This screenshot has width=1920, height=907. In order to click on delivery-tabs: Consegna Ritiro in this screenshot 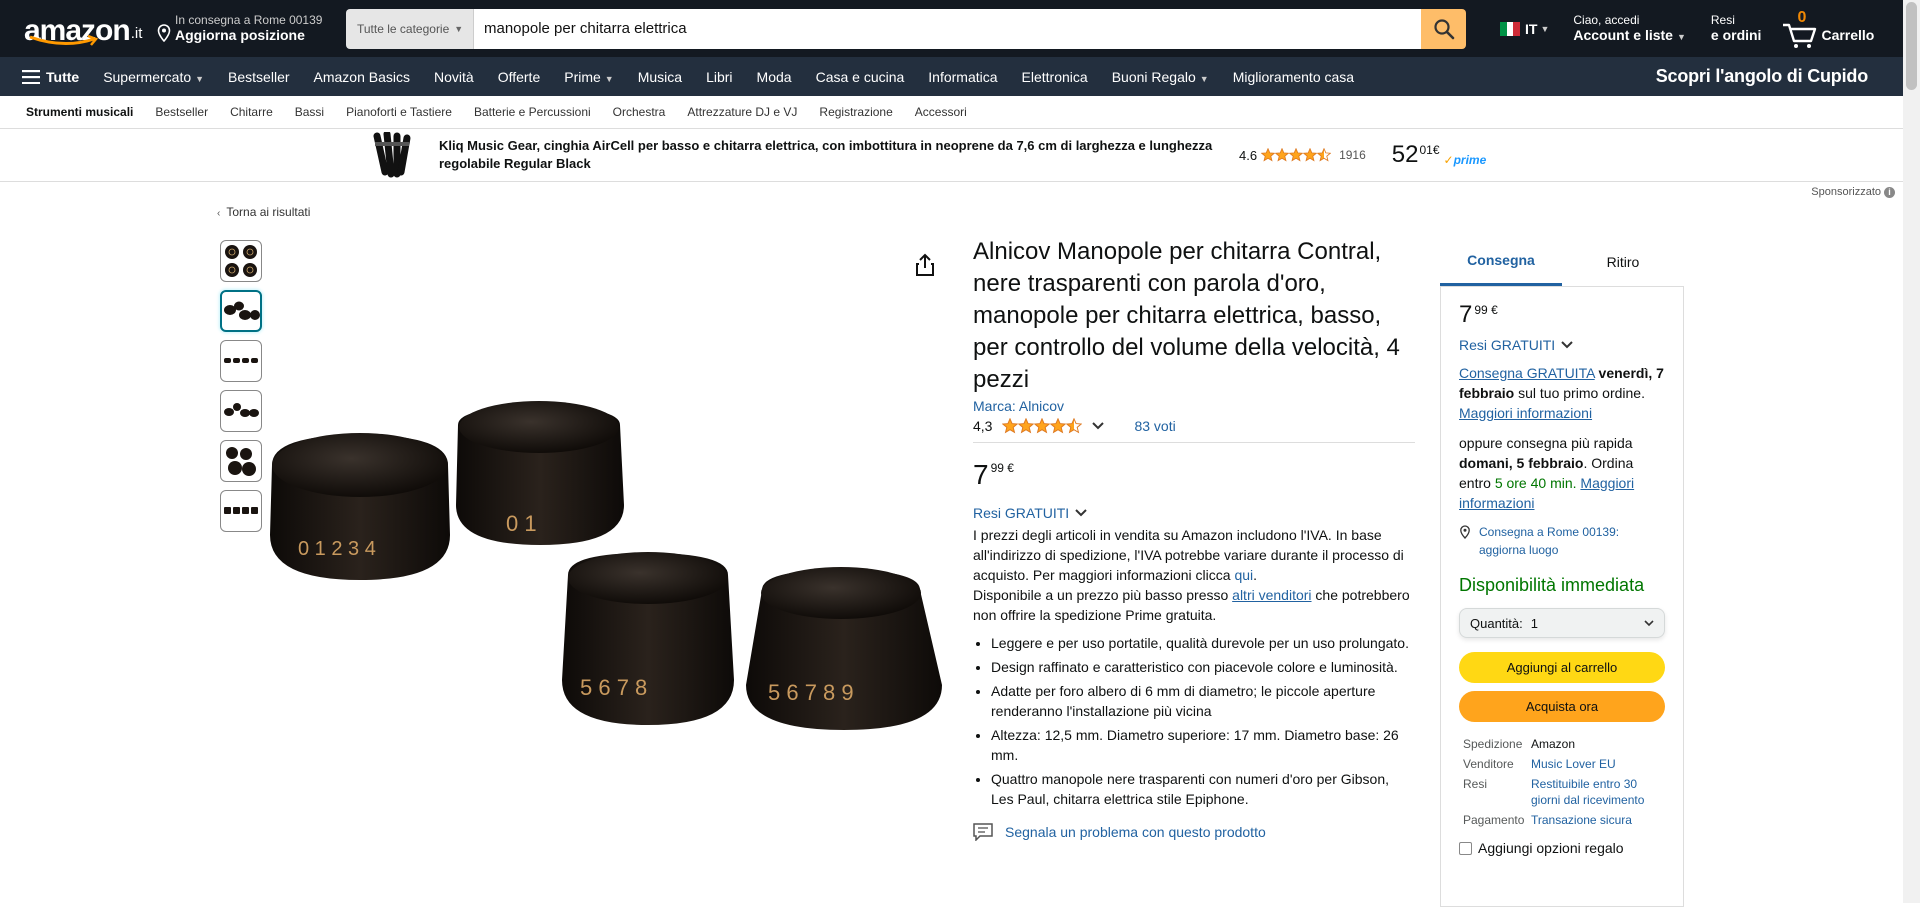, I will do `click(1562, 262)`.